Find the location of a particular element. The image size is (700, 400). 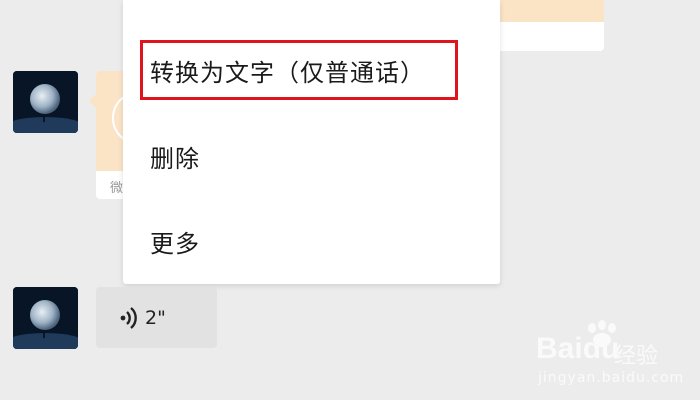

menu-item-label: 转换为文字（仅普通话） is located at coordinates (287, 72).